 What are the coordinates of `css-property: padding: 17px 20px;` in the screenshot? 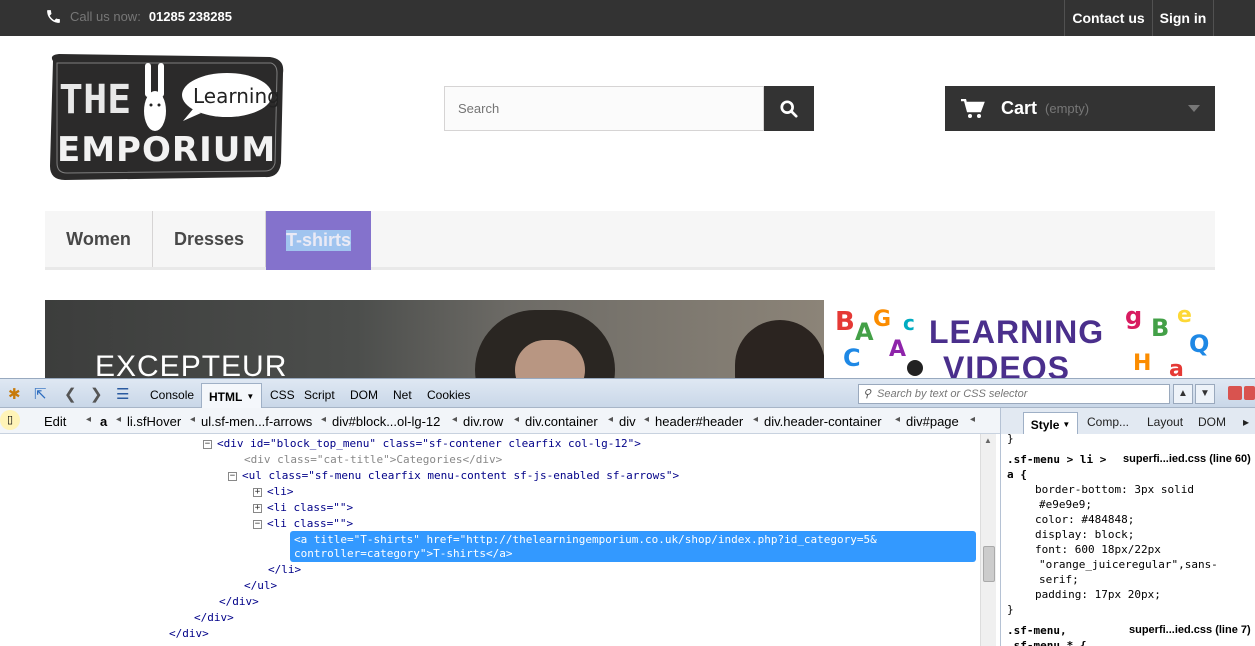 It's located at (1098, 594).